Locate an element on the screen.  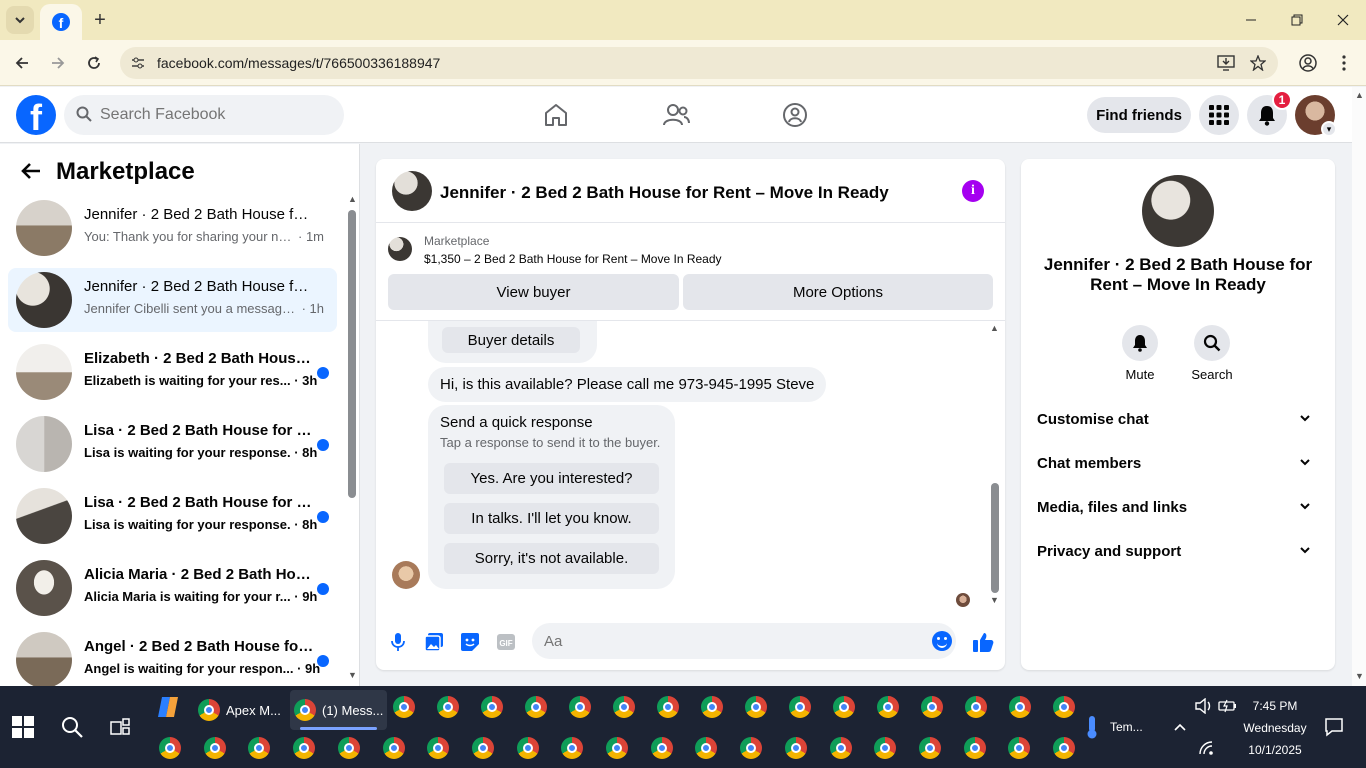
chat-avatar is located at coordinates (412, 191).